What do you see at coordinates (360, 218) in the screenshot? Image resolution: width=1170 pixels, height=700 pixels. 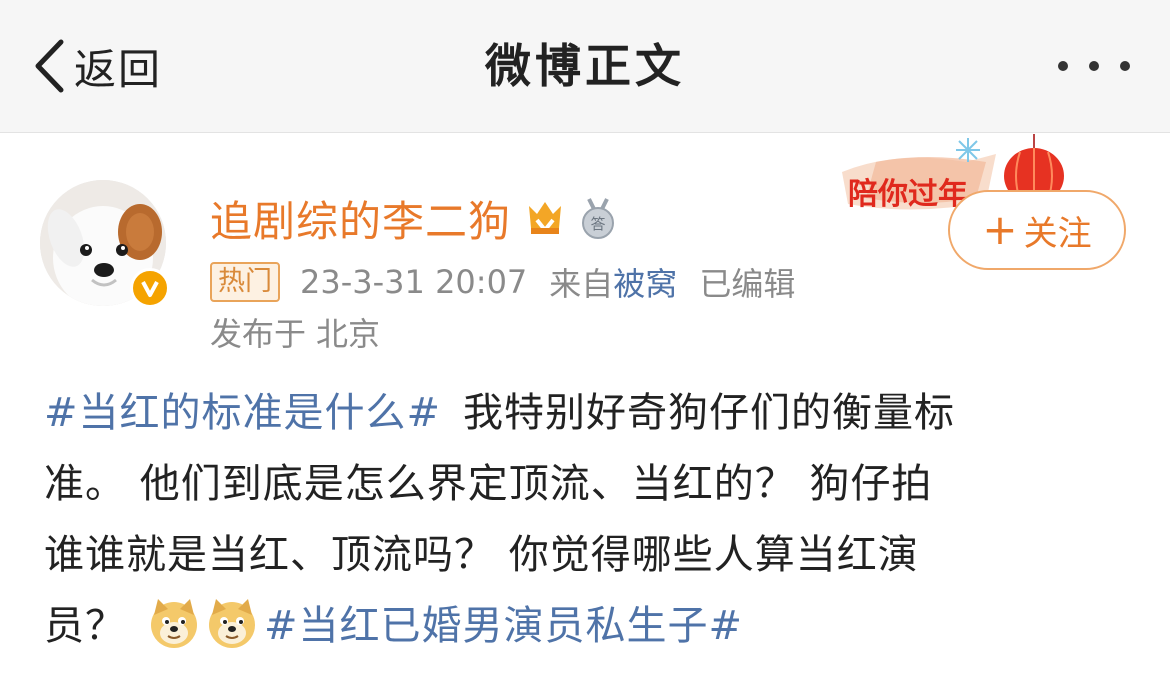 I see `author-name: 追剧综的李二狗` at bounding box center [360, 218].